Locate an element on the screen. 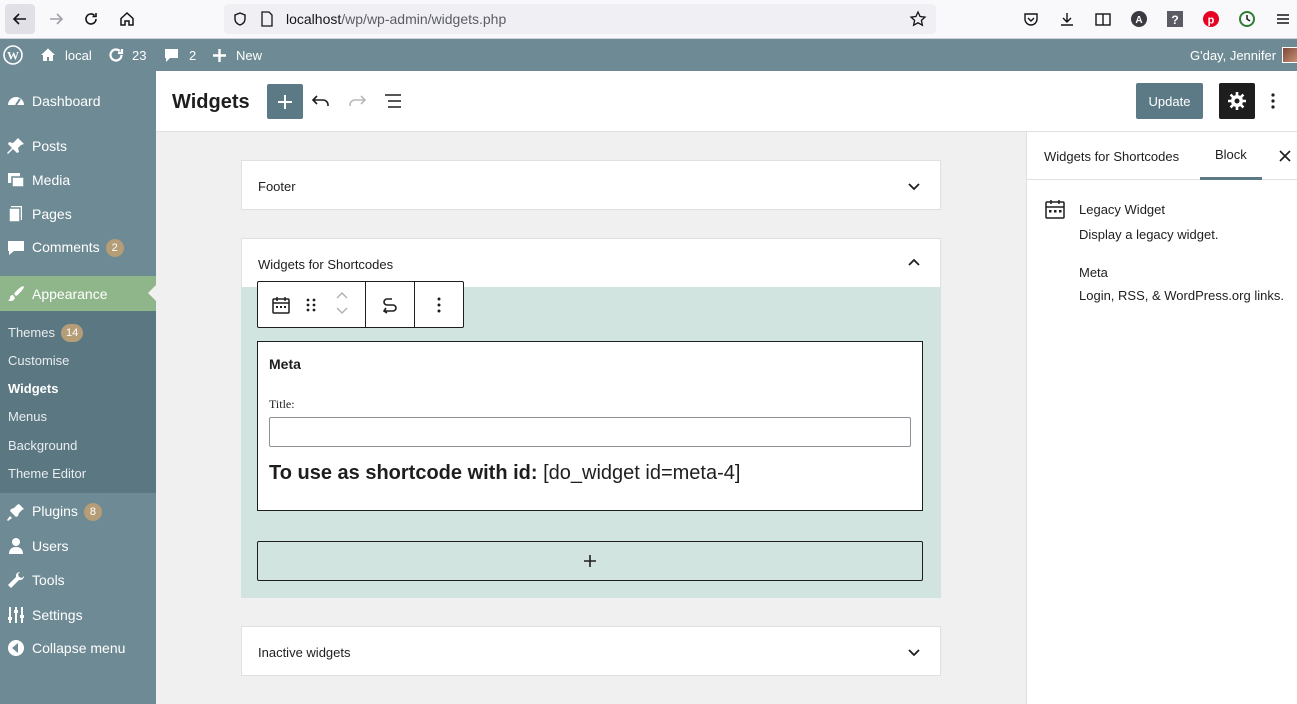 The width and height of the screenshot is (1297, 704). sidebar-item-users: Users is located at coordinates (78, 546).